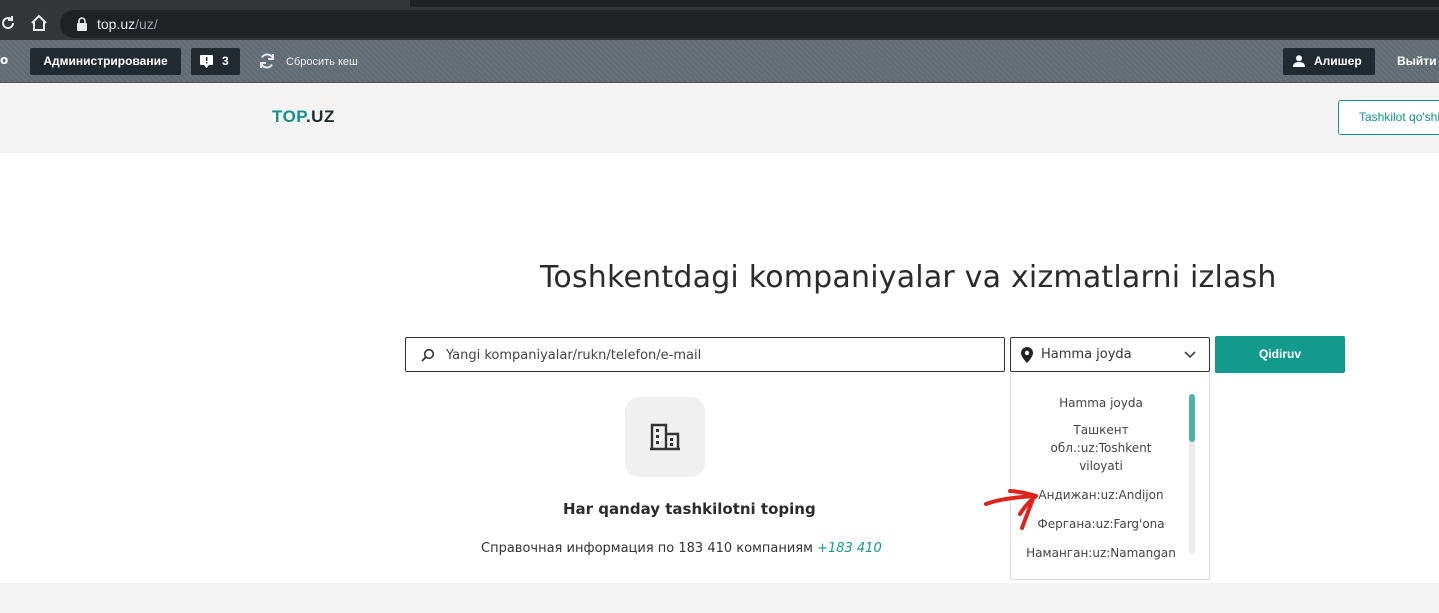 The width and height of the screenshot is (1439, 613). I want to click on footer-band, so click(719, 598).